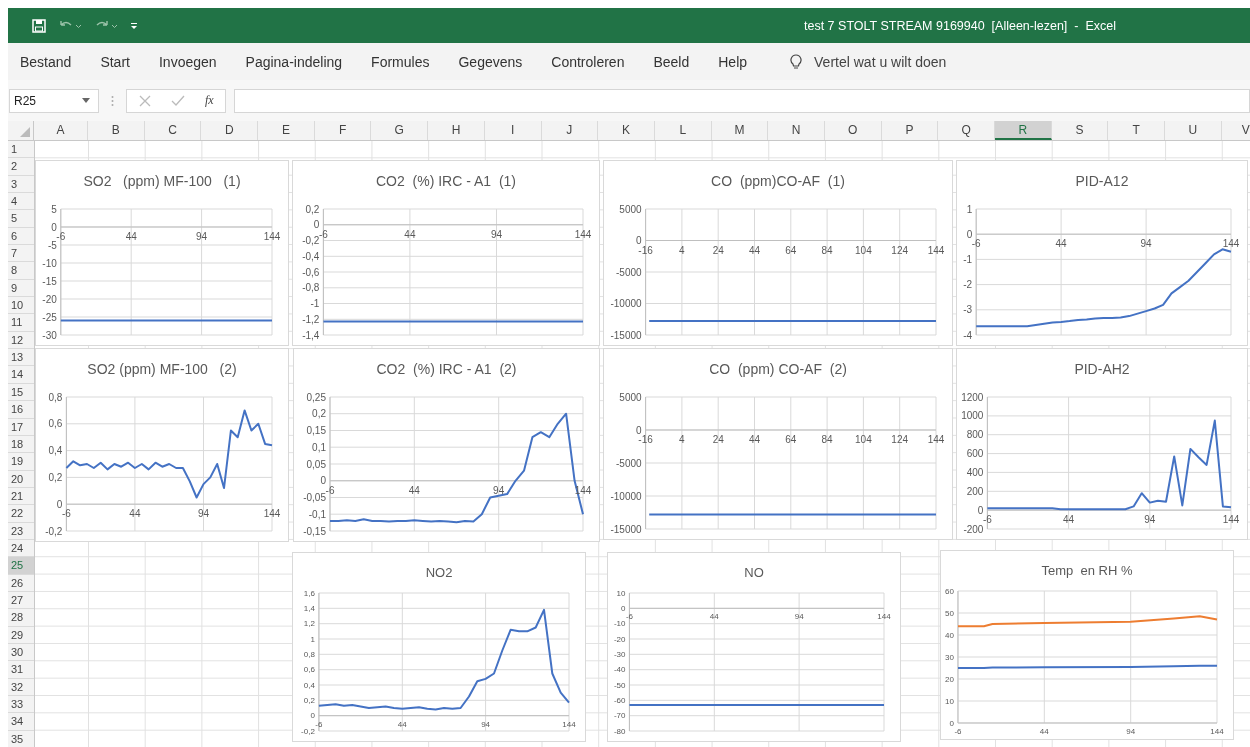 The height and width of the screenshot is (747, 1250). Describe the element at coordinates (796, 130) in the screenshot. I see `column-header: N` at that location.